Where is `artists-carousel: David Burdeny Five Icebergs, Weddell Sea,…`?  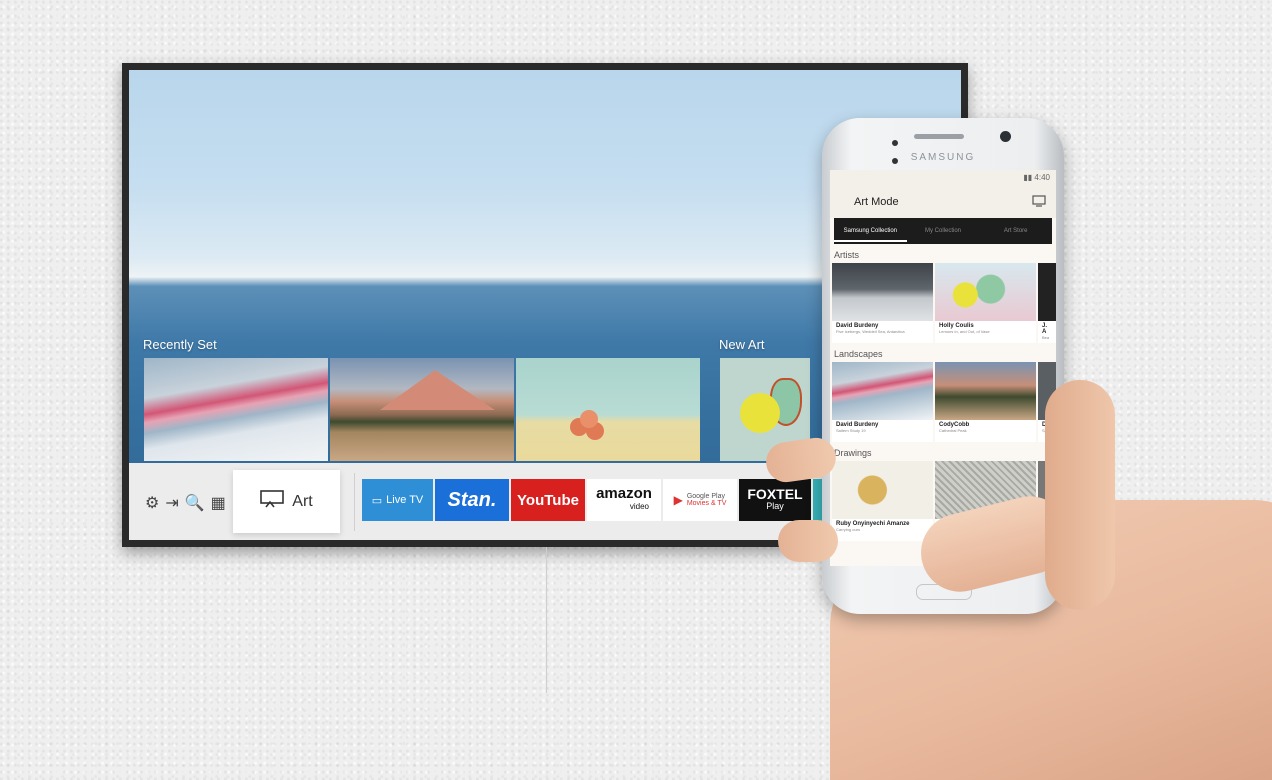 artists-carousel: David Burdeny Five Icebergs, Weddell Sea,… is located at coordinates (943, 303).